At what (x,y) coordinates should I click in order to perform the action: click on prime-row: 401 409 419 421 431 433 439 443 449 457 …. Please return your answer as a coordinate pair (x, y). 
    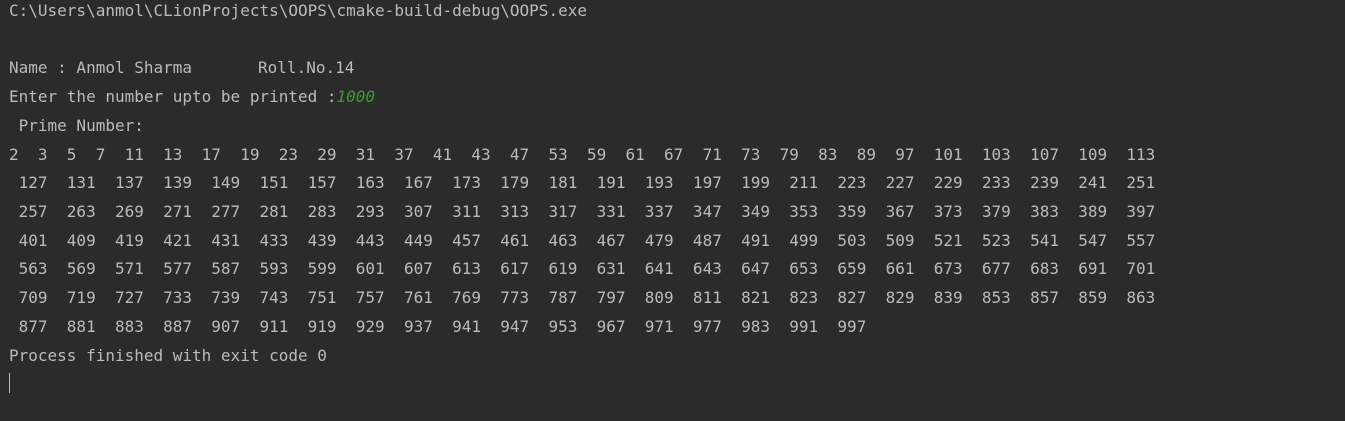
    Looking at the image, I should click on (582, 240).